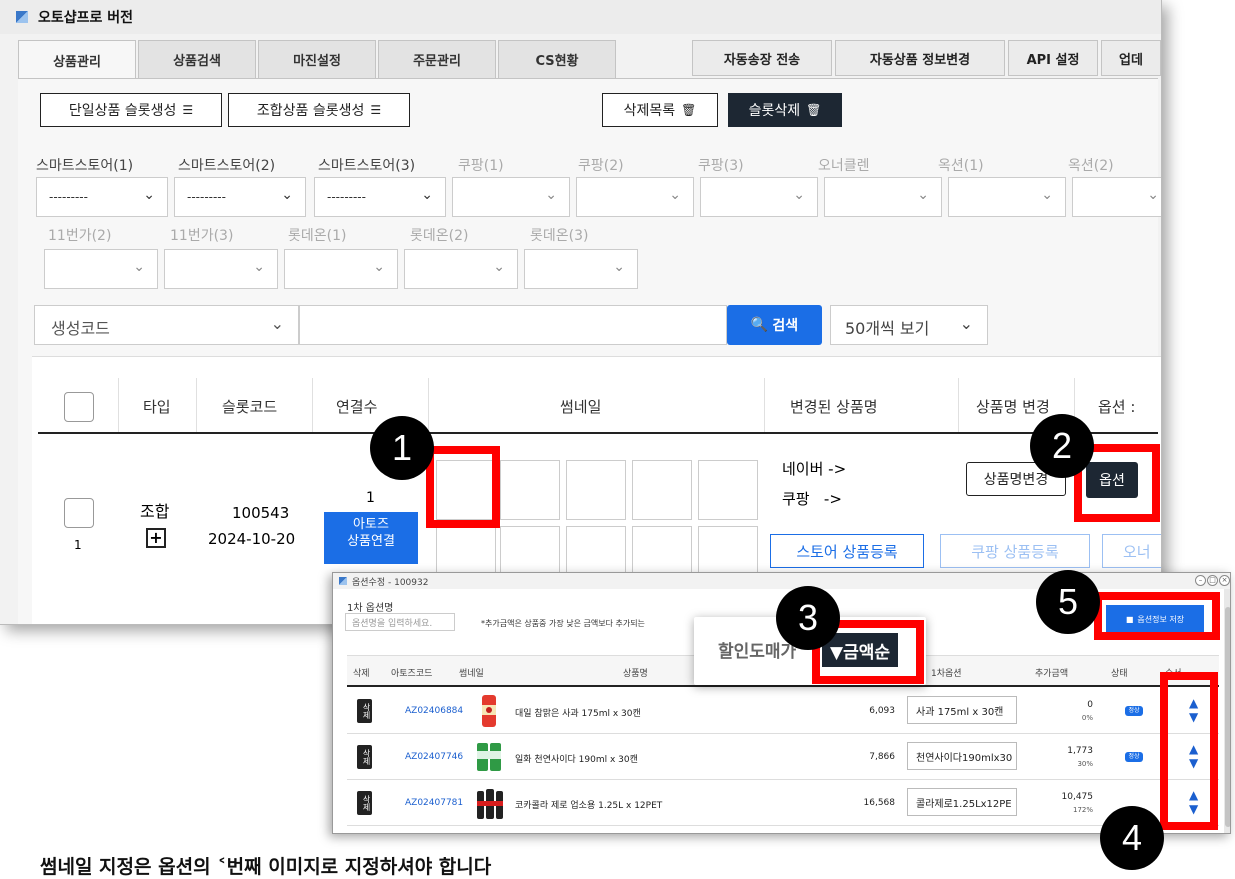  Describe the element at coordinates (1189, 751) in the screenshot. I see `highlight-order-arrows` at that location.